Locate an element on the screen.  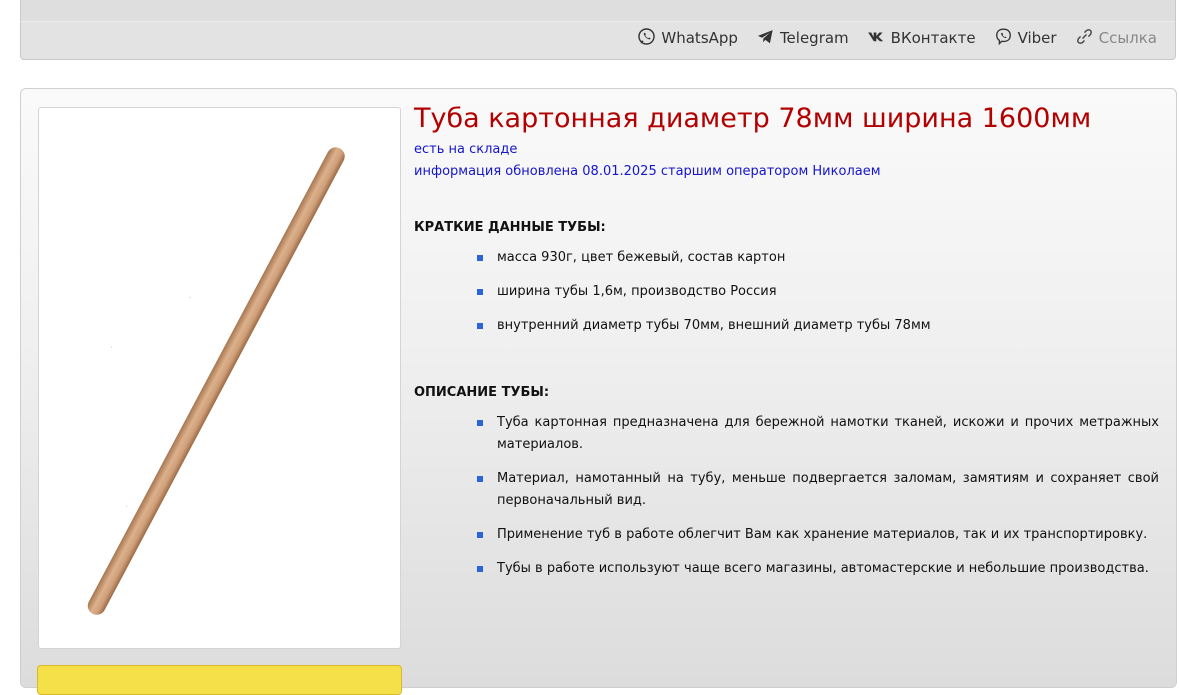
tube-image is located at coordinates (216, 381).